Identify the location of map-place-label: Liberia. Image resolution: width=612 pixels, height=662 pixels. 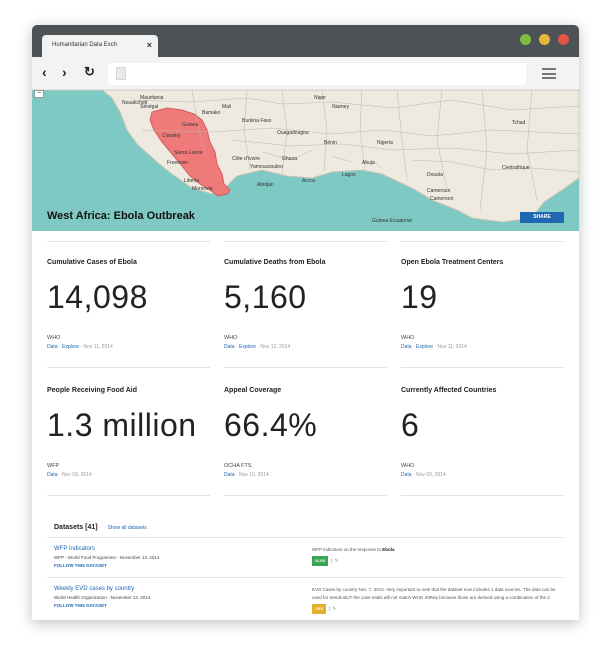
(192, 181).